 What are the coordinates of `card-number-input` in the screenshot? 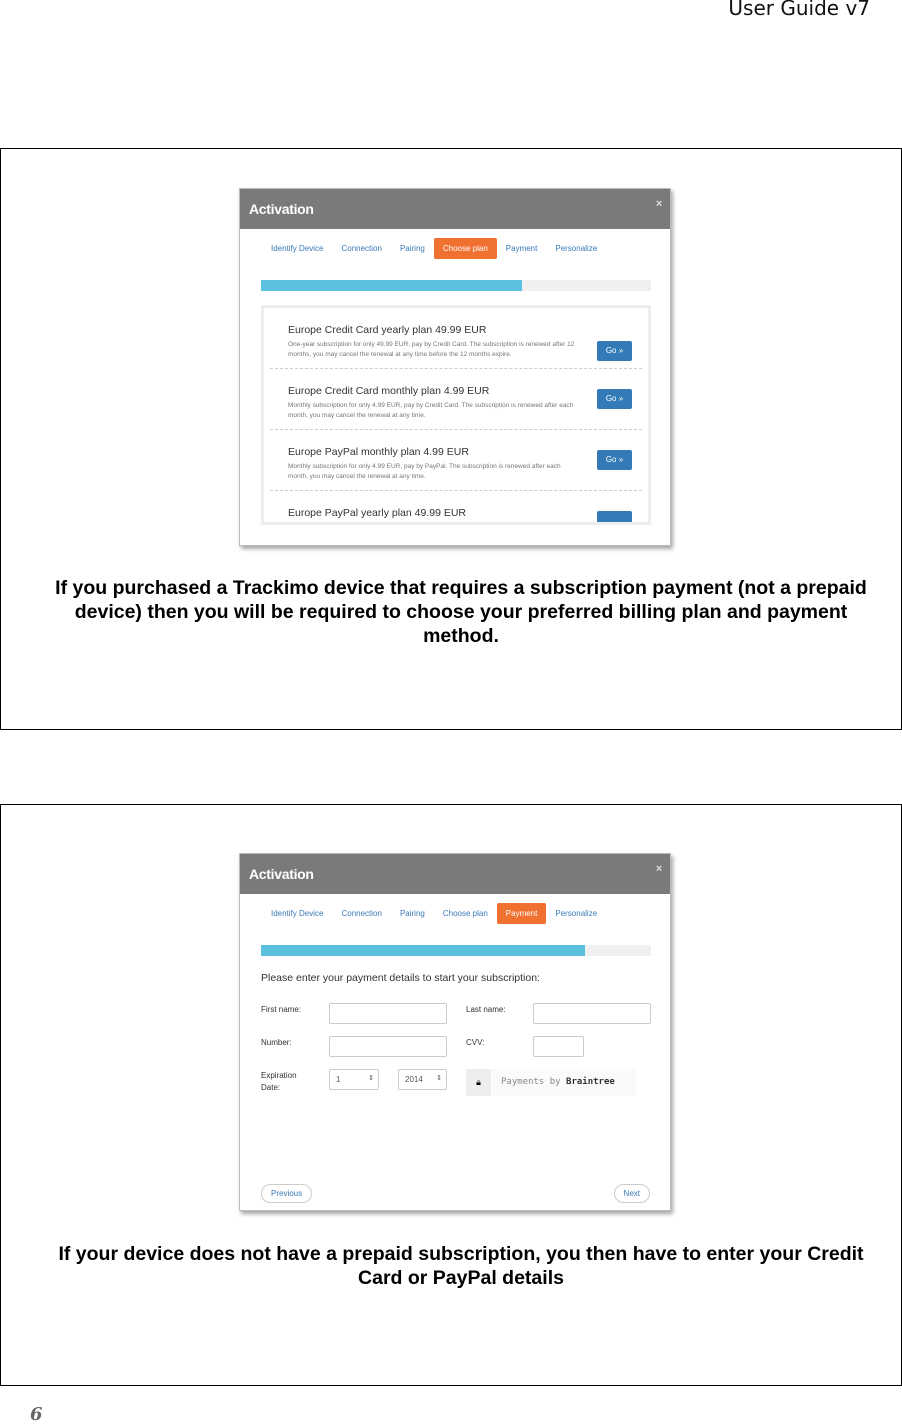 It's located at (388, 1046).